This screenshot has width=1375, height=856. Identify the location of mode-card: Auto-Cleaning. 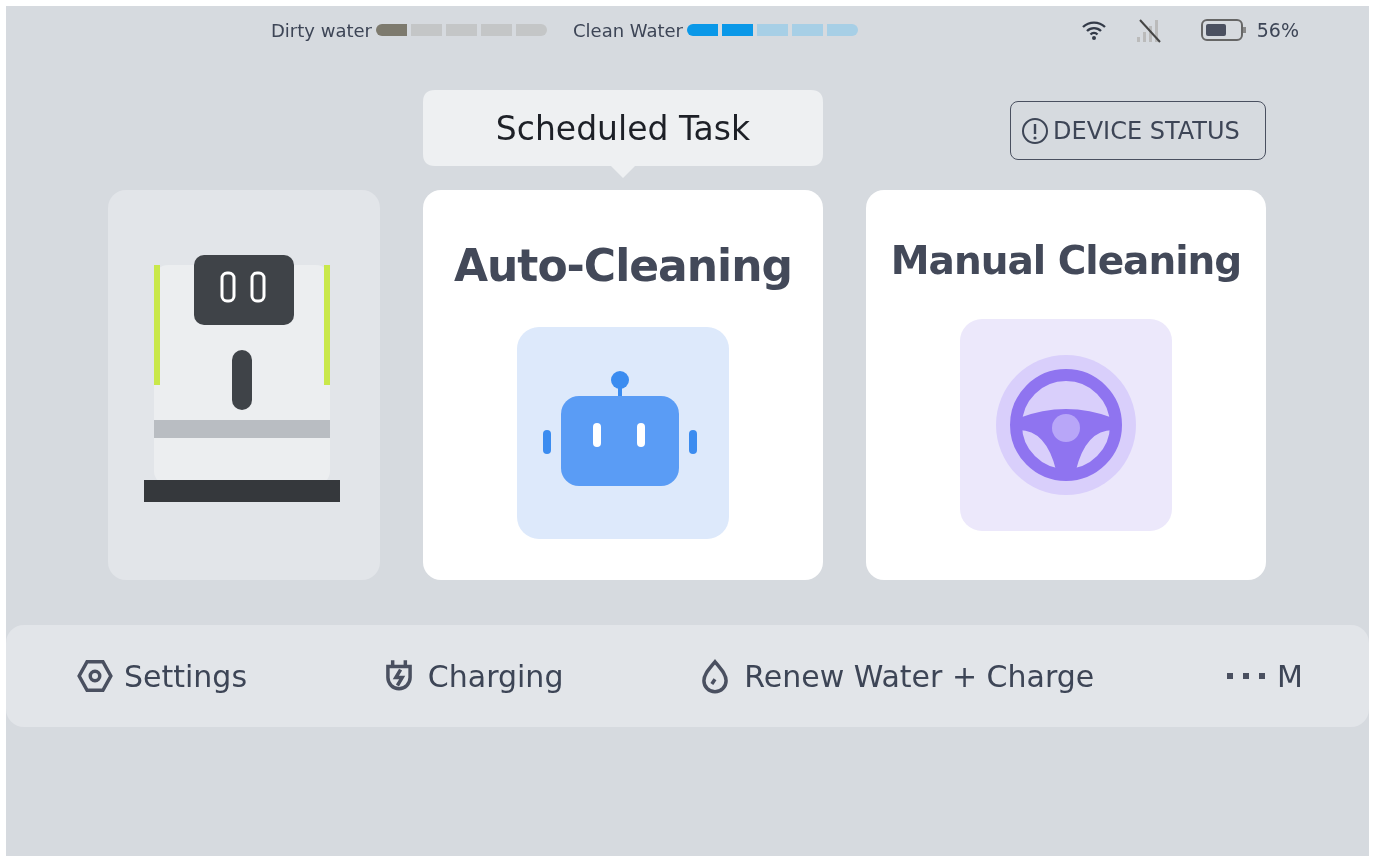
(623, 385).